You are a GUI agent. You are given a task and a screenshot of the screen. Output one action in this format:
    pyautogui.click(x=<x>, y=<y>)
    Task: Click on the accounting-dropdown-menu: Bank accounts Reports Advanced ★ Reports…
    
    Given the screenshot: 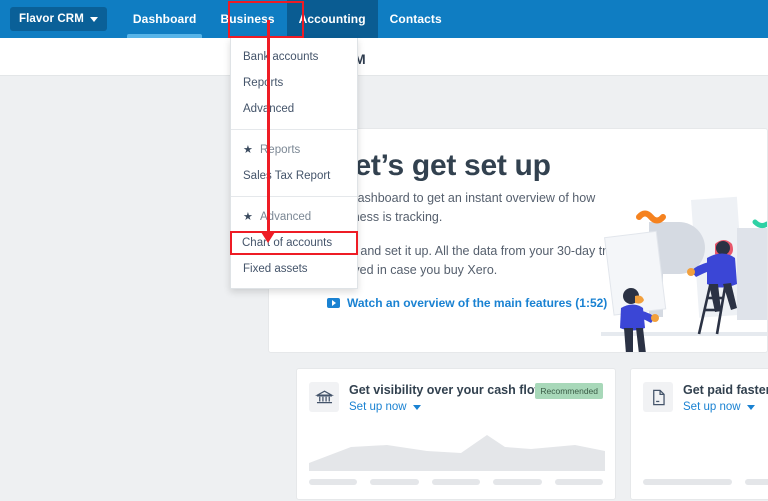 What is the action you would take?
    pyautogui.click(x=294, y=163)
    